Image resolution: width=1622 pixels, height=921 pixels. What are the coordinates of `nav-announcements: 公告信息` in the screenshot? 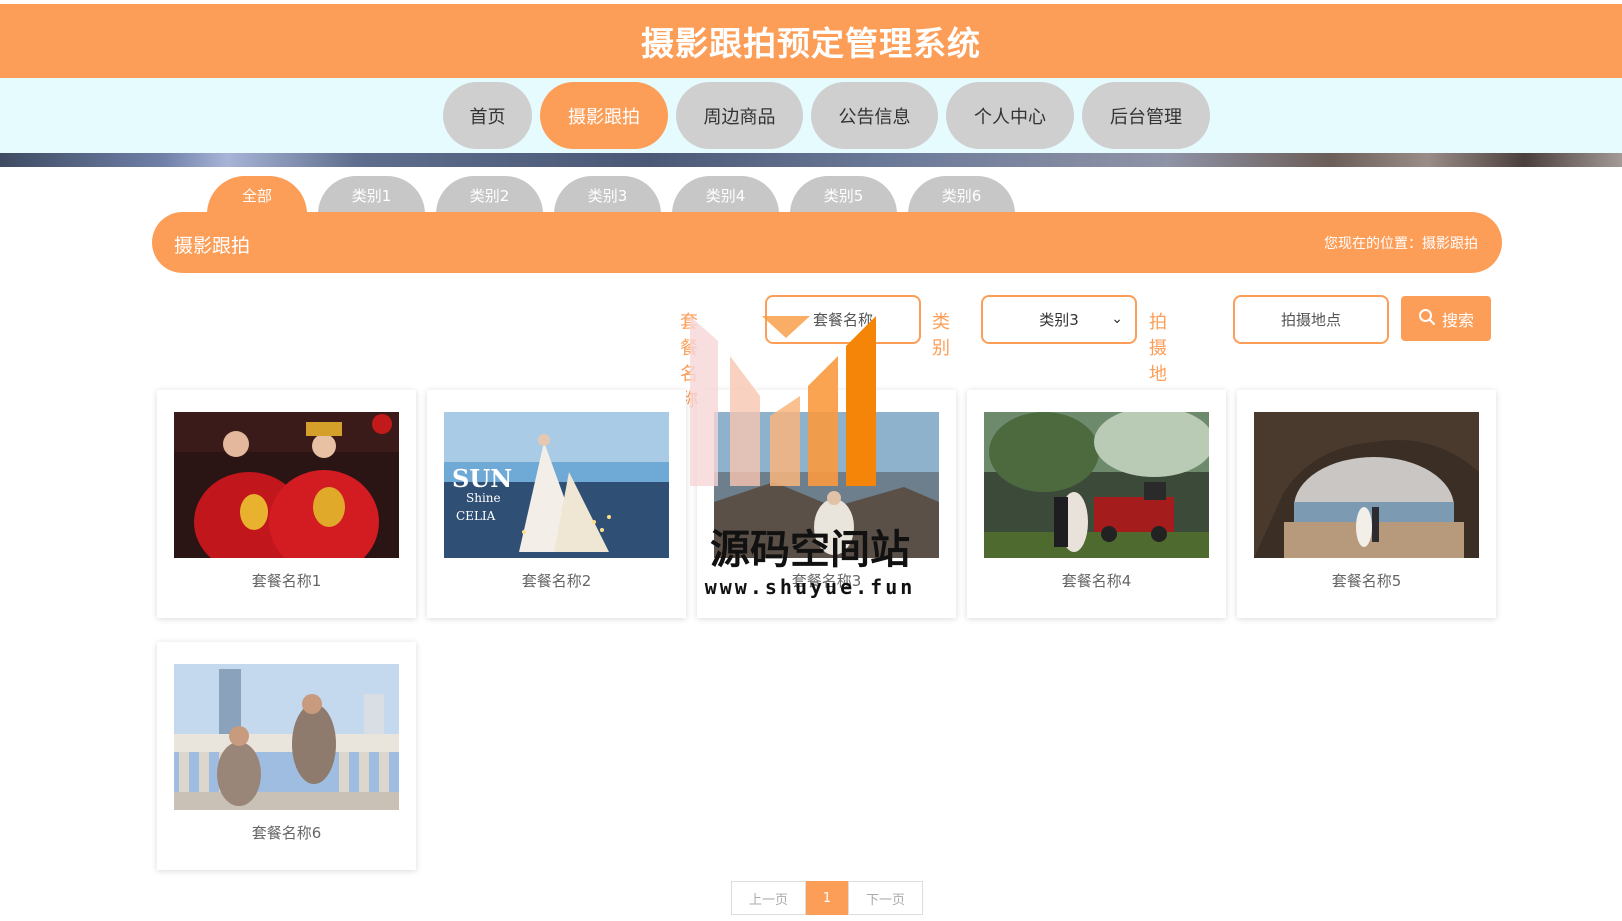 It's located at (874, 115).